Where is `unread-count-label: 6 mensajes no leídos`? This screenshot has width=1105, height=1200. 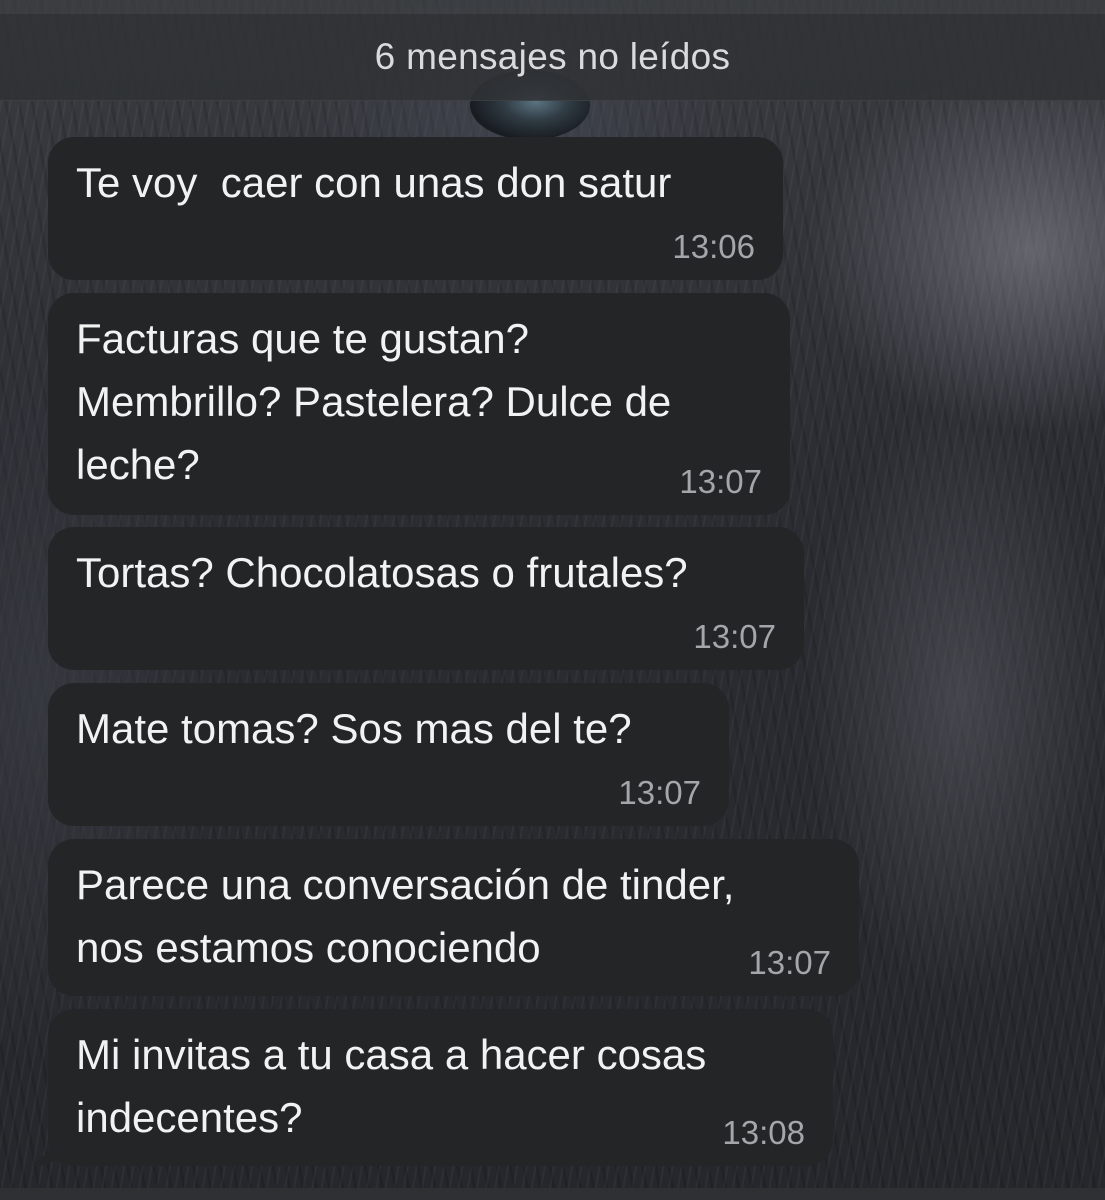 unread-count-label: 6 mensajes no leídos is located at coordinates (552, 56).